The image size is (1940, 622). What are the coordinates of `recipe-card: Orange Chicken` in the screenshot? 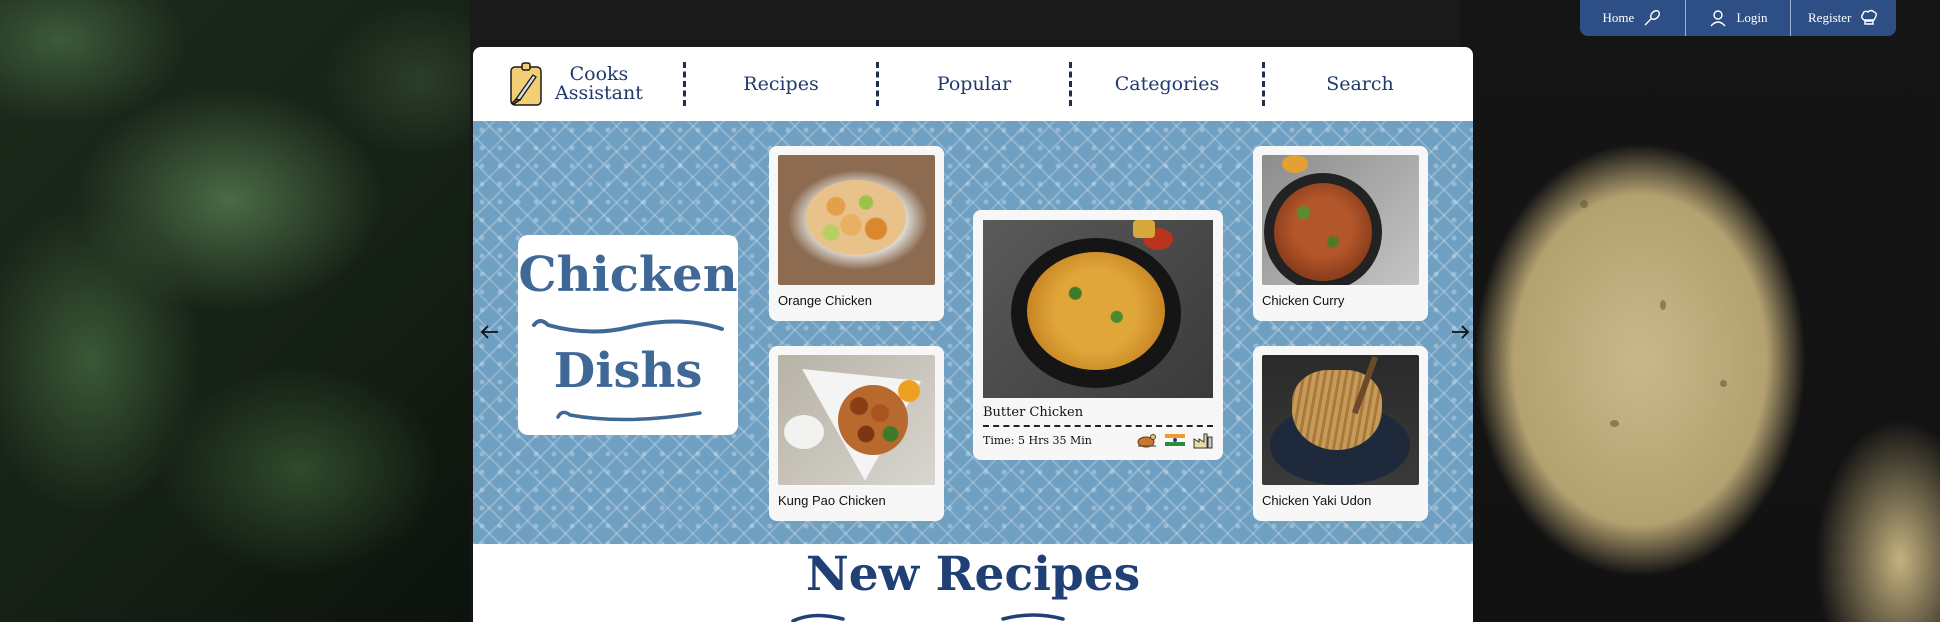 It's located at (856, 233).